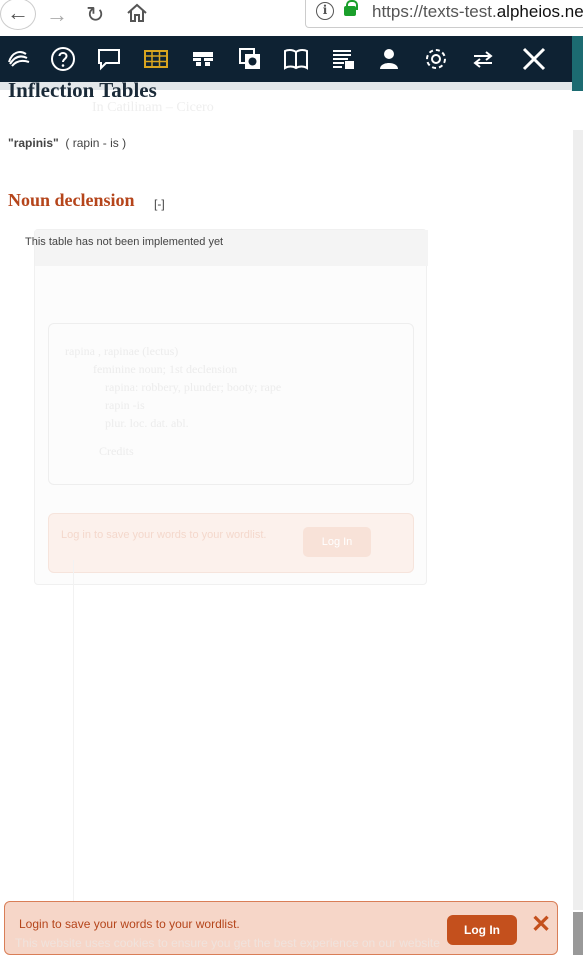 The height and width of the screenshot is (955, 583). What do you see at coordinates (436, 59) in the screenshot?
I see `settings-icon` at bounding box center [436, 59].